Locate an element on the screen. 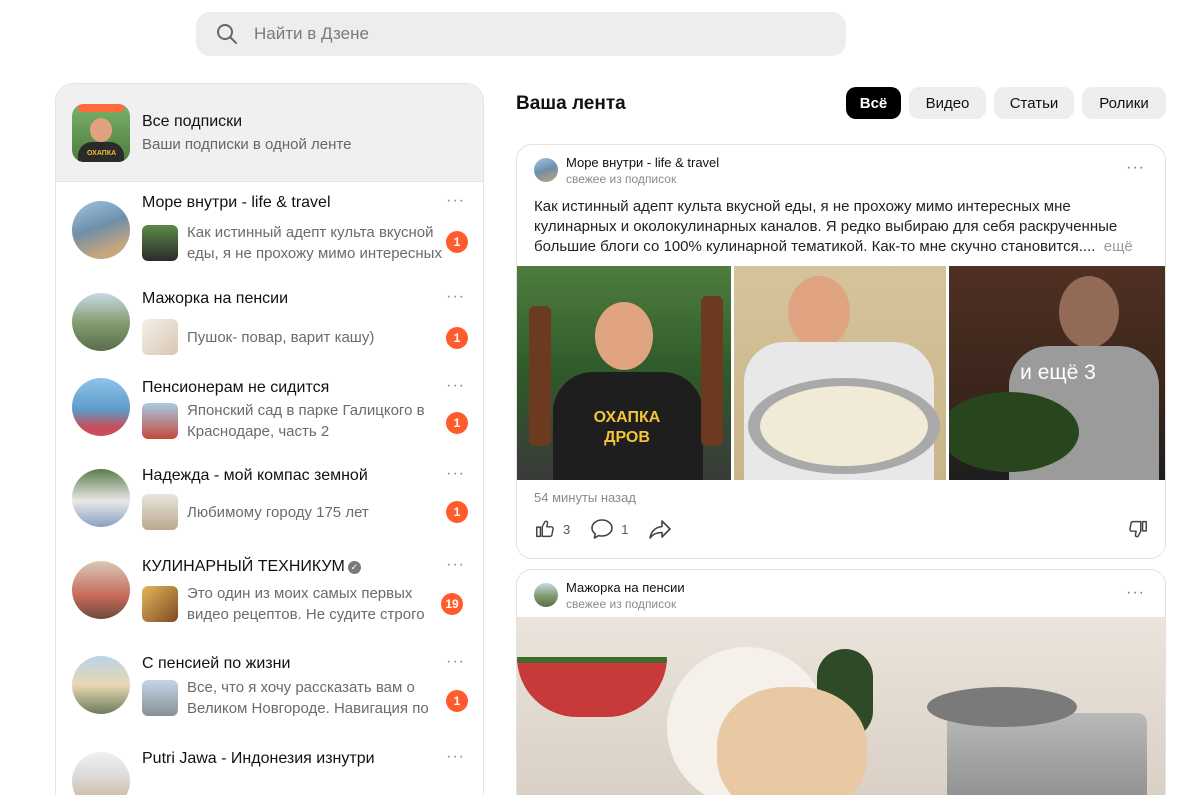 This screenshot has width=1200, height=795. channel-name: С пенсией по жизни is located at coordinates (216, 663).